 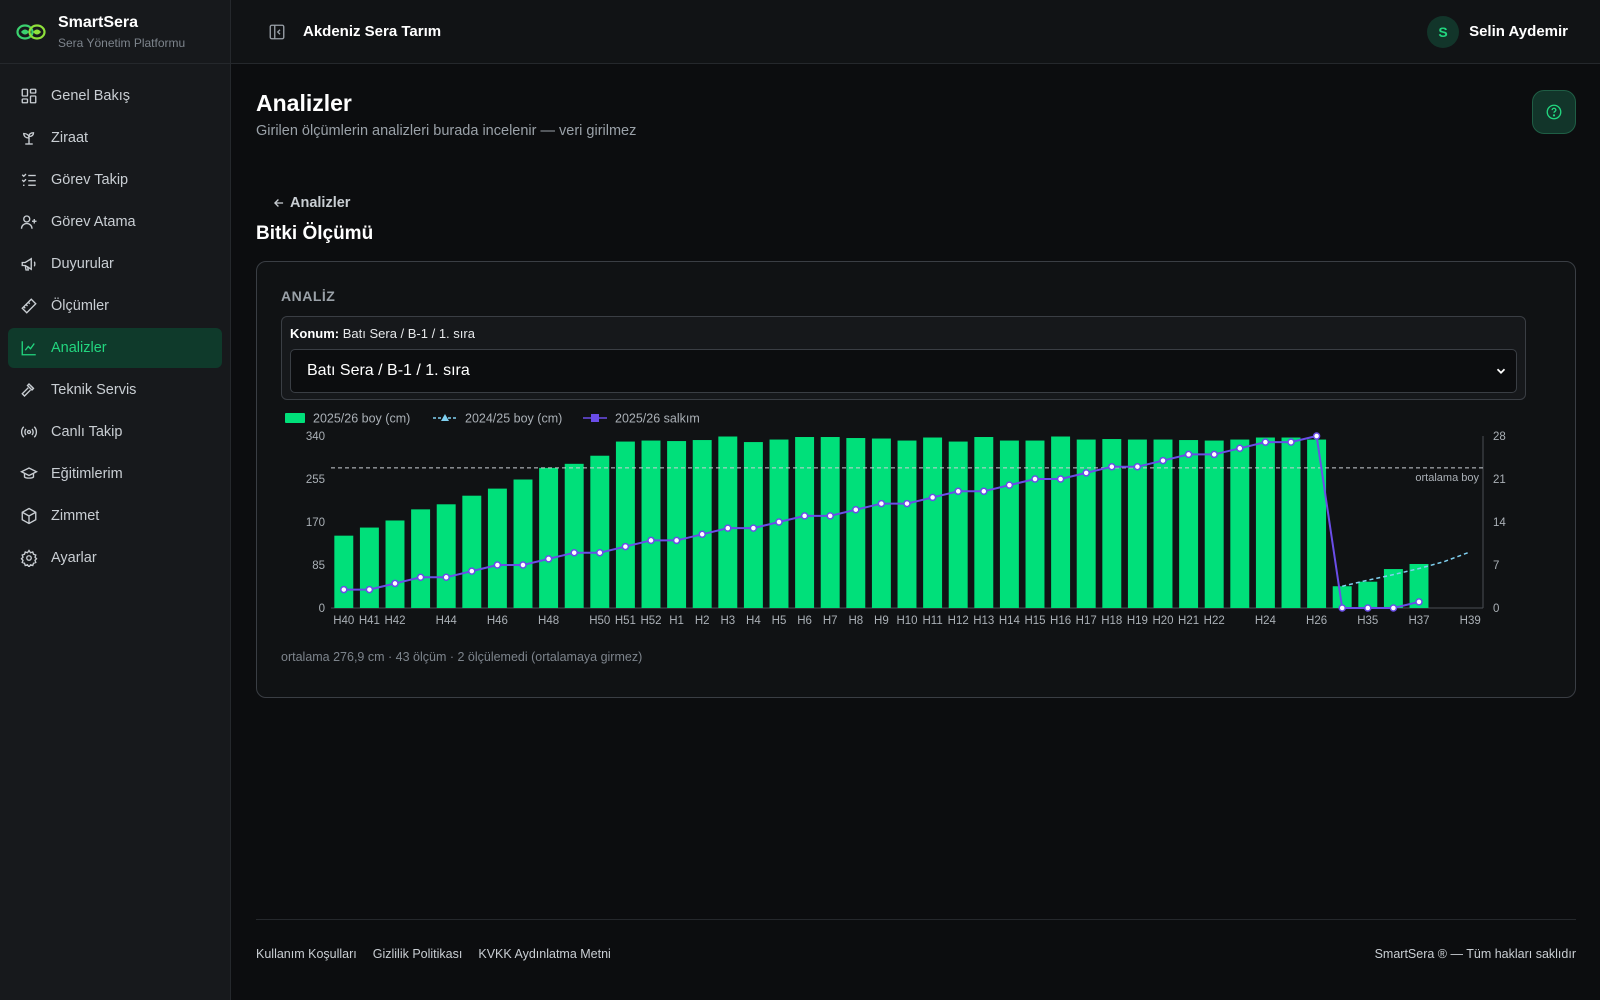 What do you see at coordinates (115, 558) in the screenshot?
I see `sidebar-item-ayarlar: Ayarlar` at bounding box center [115, 558].